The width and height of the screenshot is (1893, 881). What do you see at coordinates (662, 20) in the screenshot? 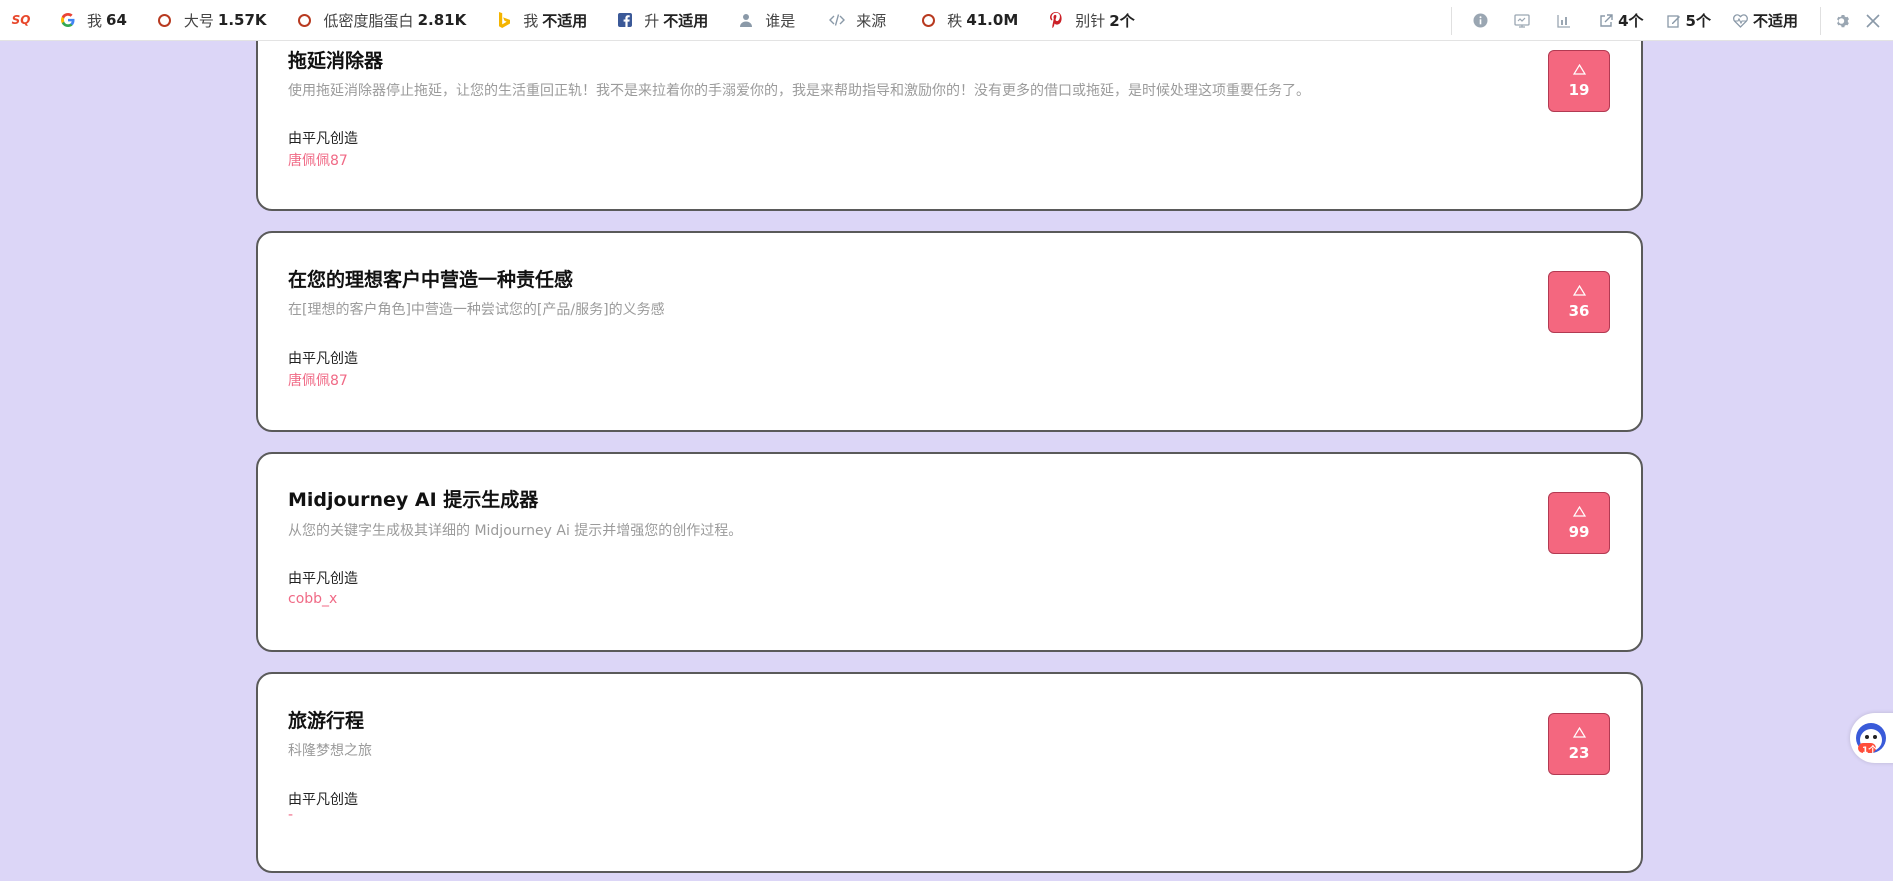
I see `toolbar-item-facebook: 升 不适用` at bounding box center [662, 20].